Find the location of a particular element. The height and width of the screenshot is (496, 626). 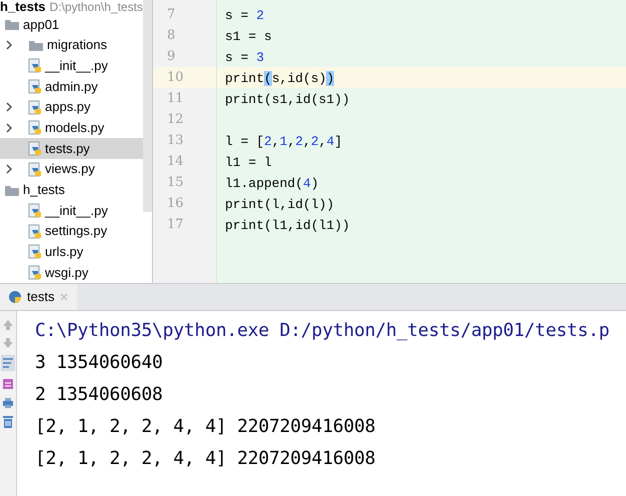

python-icon is located at coordinates (15, 297).